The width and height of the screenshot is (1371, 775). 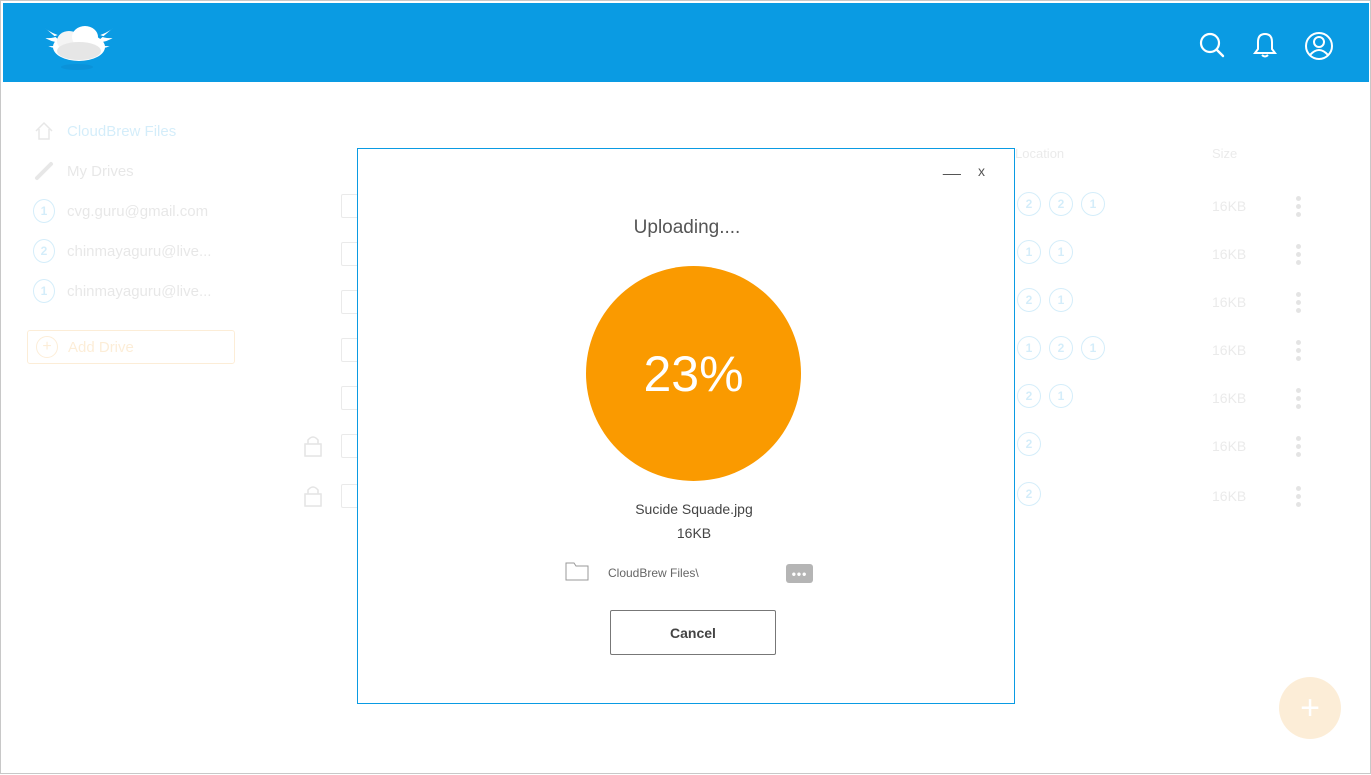 I want to click on browse-button: •••, so click(x=799, y=573).